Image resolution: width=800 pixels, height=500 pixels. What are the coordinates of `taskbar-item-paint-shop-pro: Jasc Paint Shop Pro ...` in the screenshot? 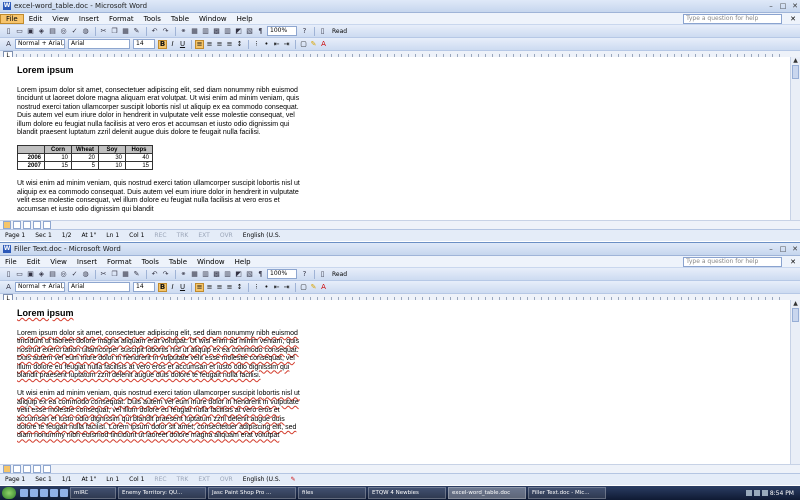 It's located at (252, 493).